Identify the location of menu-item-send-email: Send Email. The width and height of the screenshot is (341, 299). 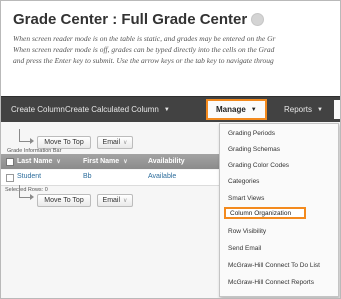
(280, 248).